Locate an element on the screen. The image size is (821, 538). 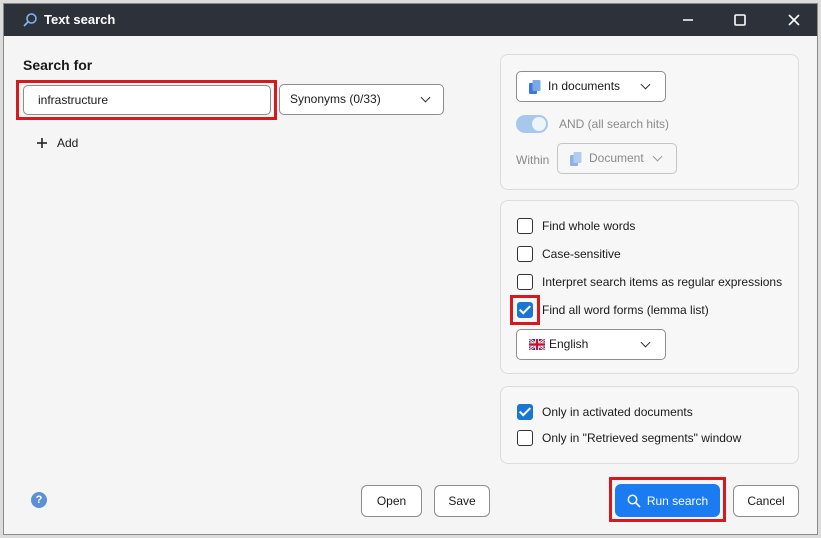
maximize-button is located at coordinates (740, 20).